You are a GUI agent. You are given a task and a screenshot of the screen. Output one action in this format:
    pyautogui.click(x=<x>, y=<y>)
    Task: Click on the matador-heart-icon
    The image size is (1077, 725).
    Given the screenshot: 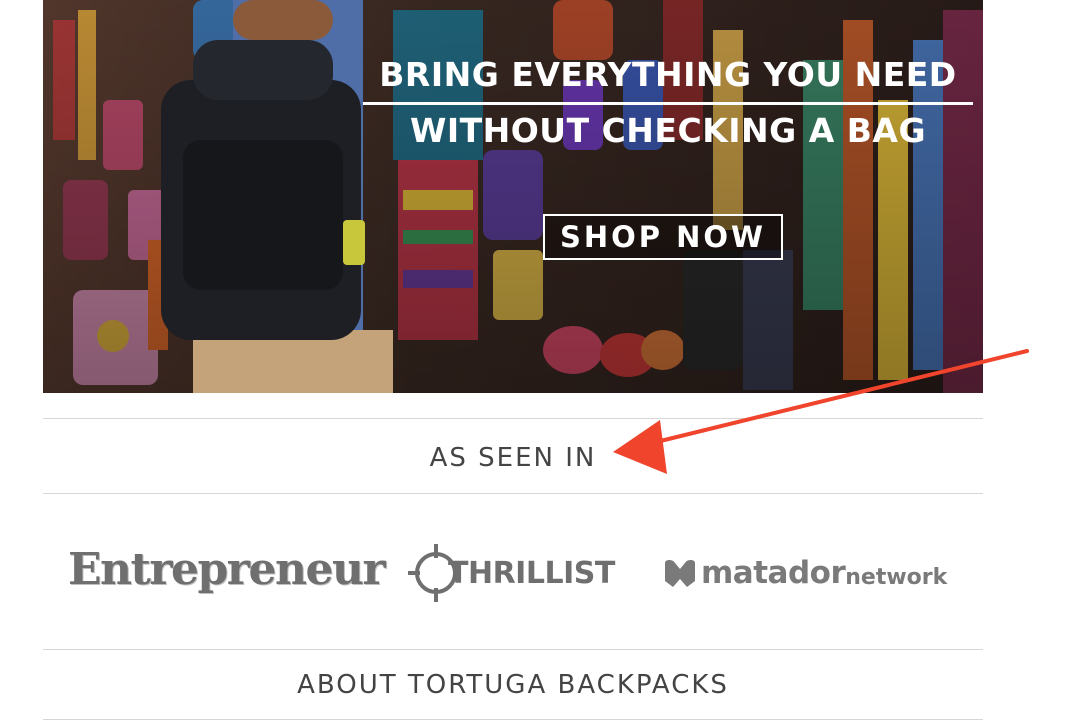 What is the action you would take?
    pyautogui.click(x=680, y=573)
    